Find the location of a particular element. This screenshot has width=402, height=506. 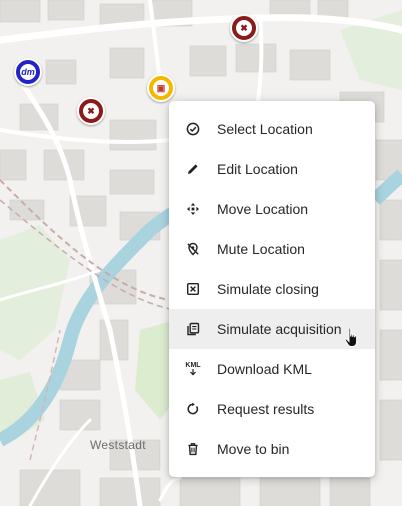

trash-icon is located at coordinates (193, 449).